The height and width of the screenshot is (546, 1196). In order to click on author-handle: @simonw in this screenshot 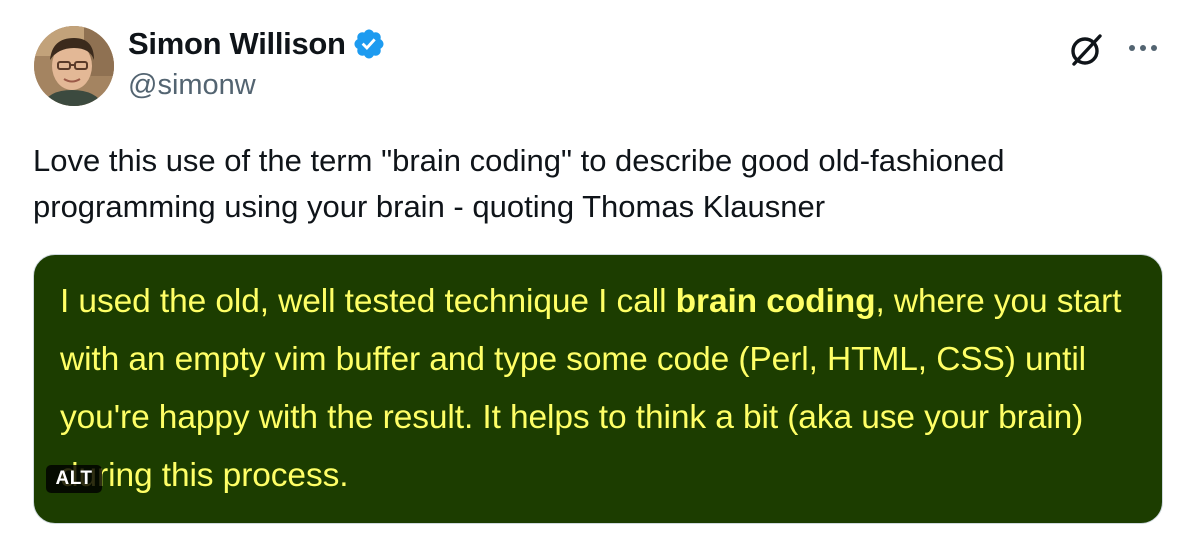, I will do `click(192, 85)`.